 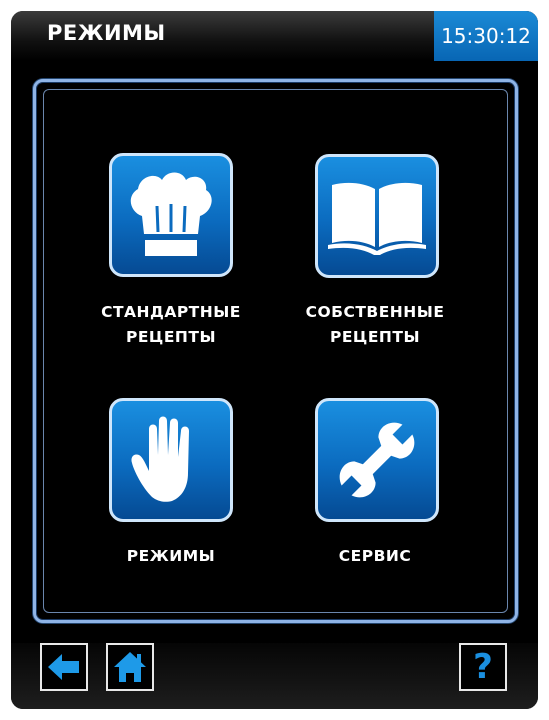 I want to click on page-title: РЕЖИМЫ, so click(x=106, y=33).